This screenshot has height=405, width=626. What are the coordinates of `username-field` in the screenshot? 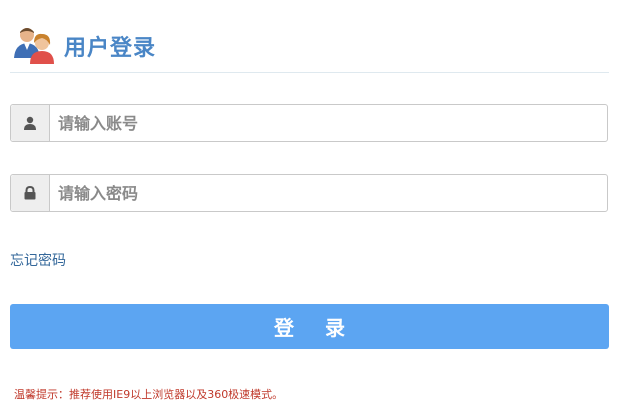 It's located at (309, 123).